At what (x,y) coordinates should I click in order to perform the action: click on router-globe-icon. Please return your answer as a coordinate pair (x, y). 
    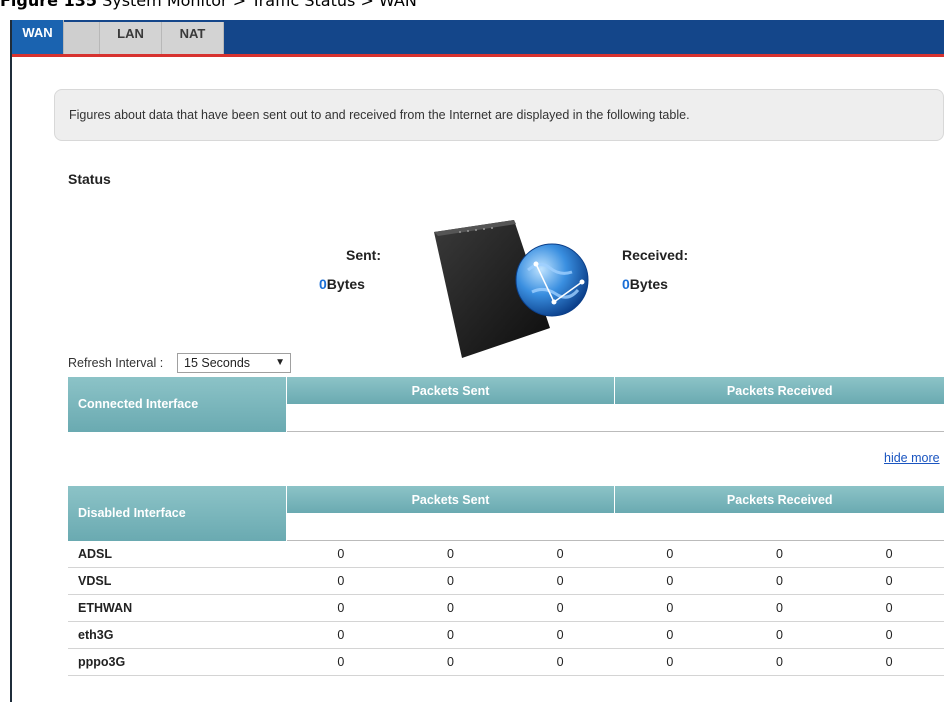
    Looking at the image, I should click on (511, 289).